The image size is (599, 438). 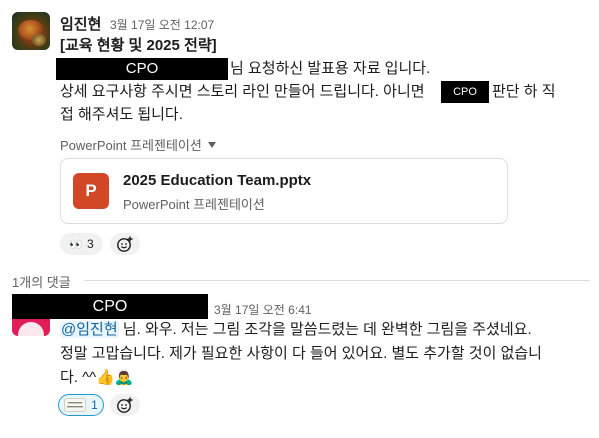 What do you see at coordinates (138, 45) in the screenshot?
I see `message-title-line: [교육 현황 및 2025 전략]` at bounding box center [138, 45].